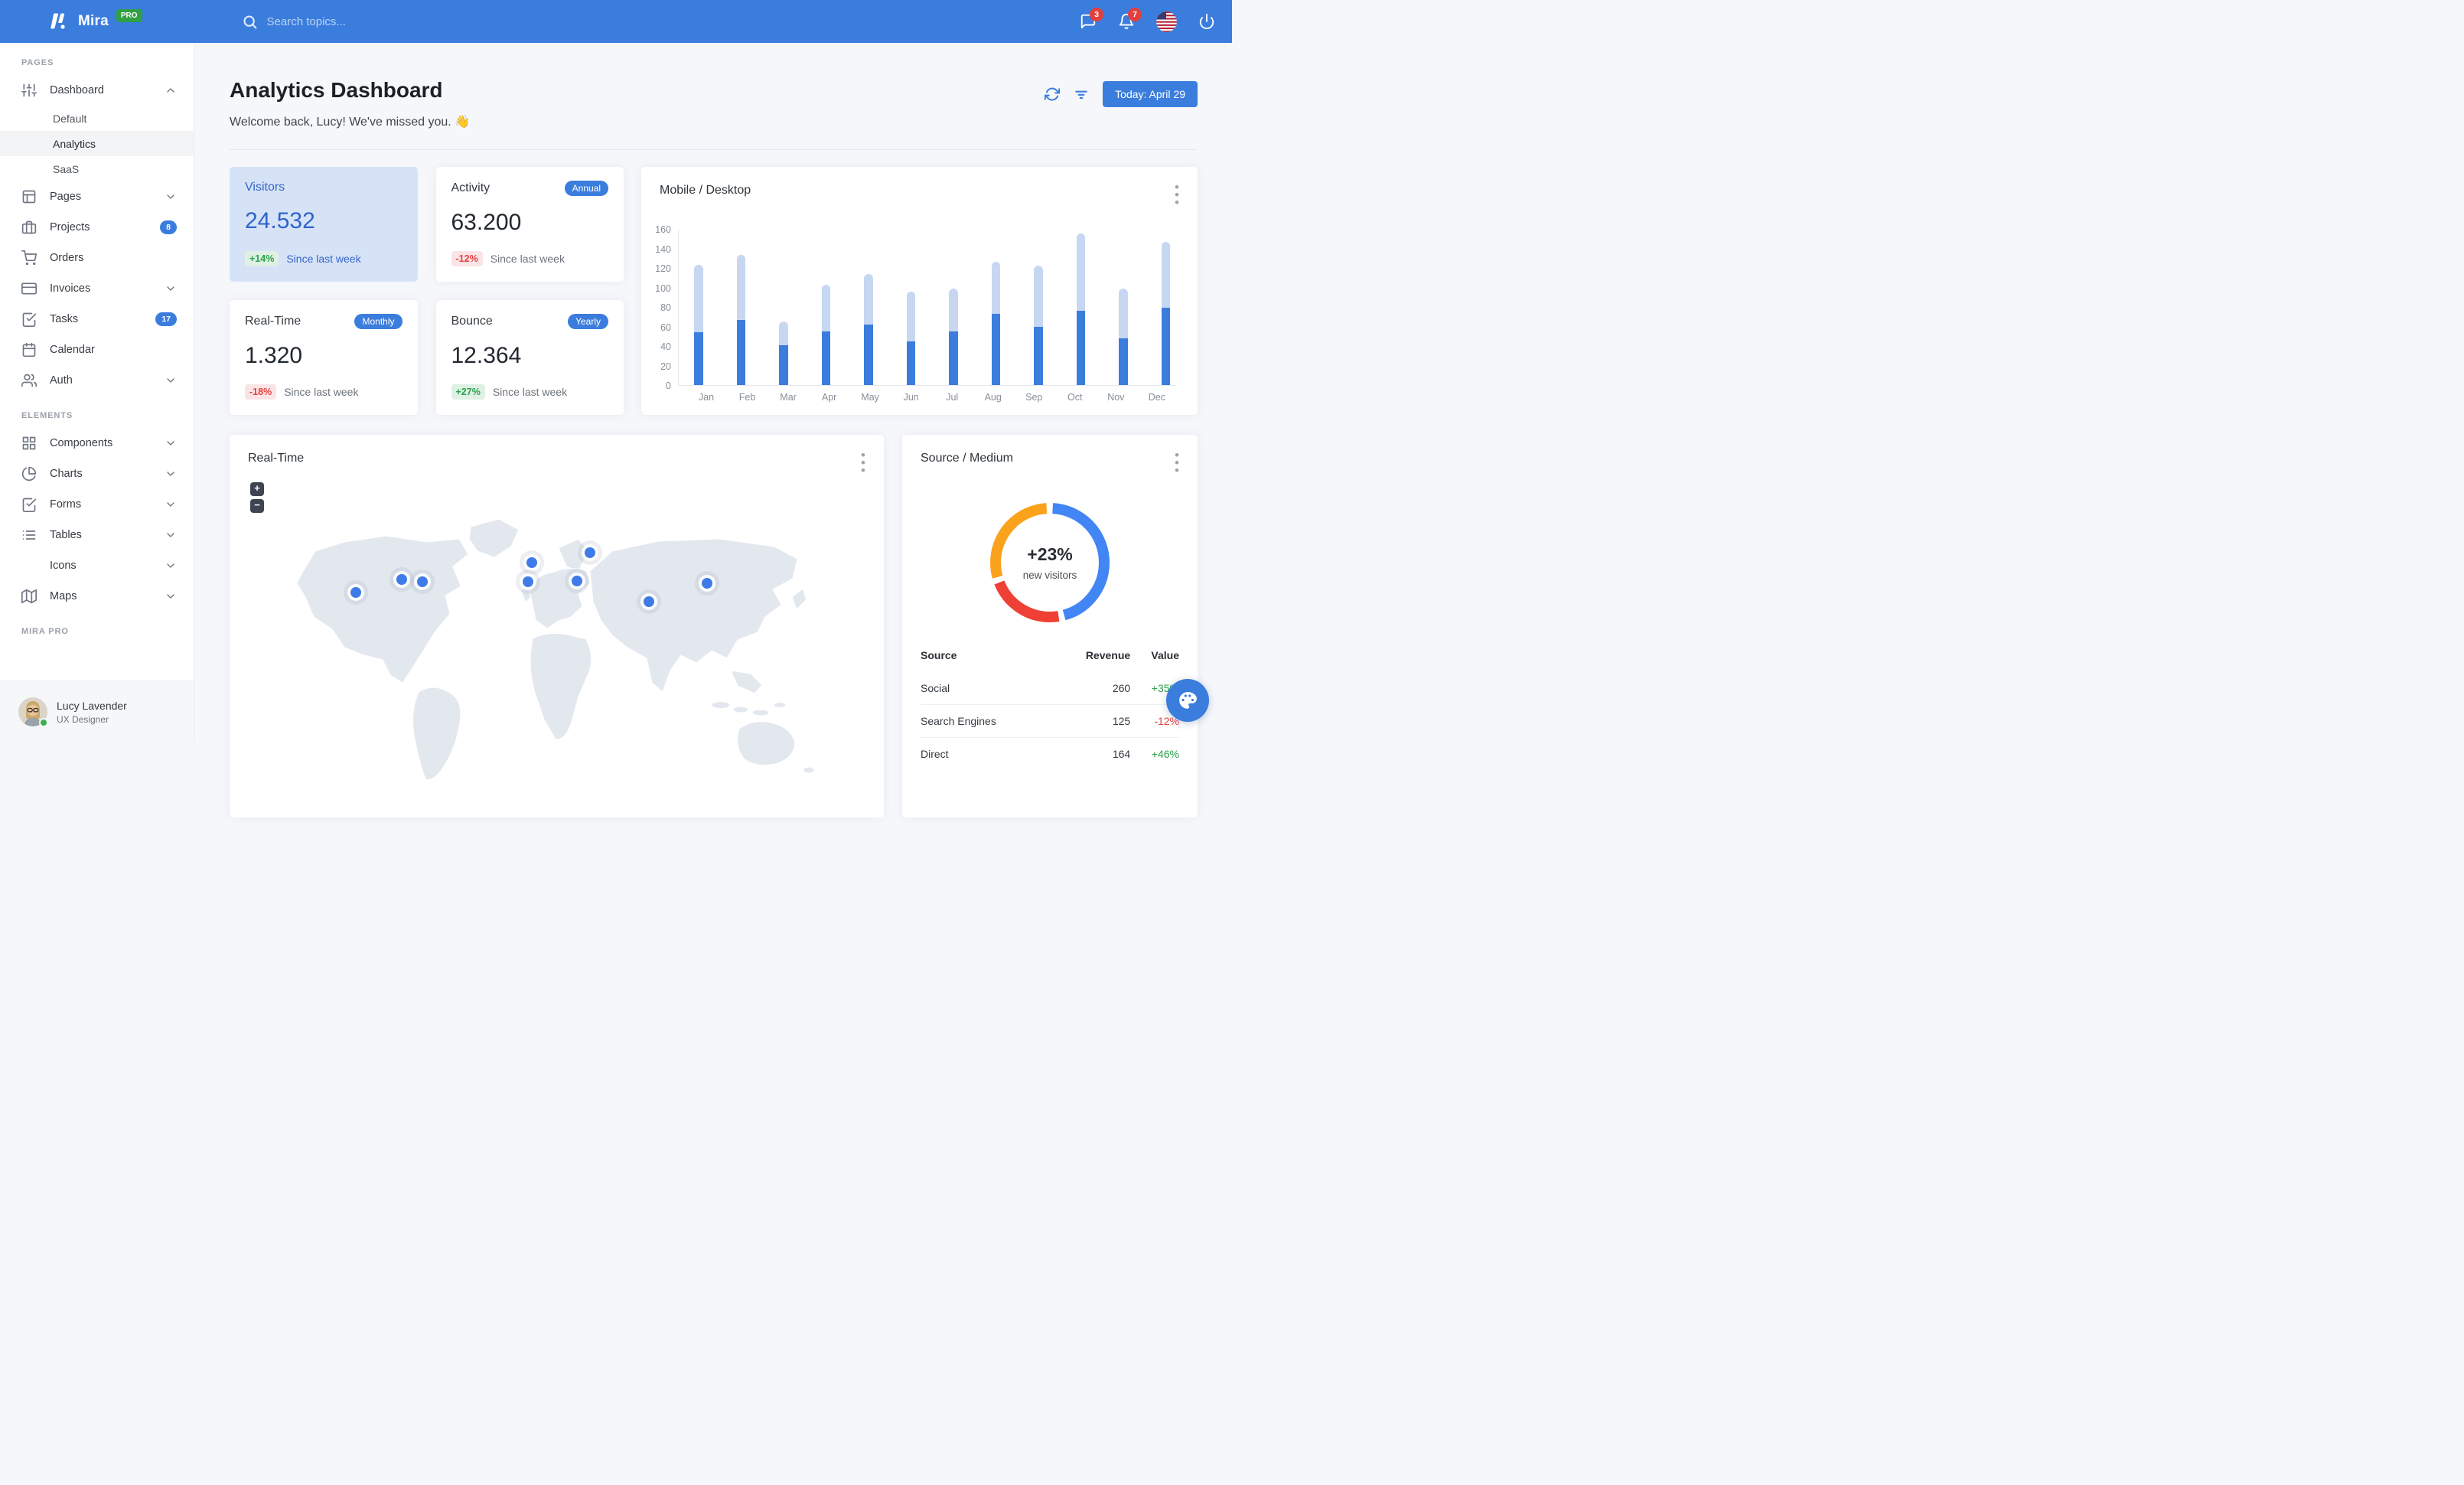 The image size is (2464, 1485). What do you see at coordinates (586, 188) in the screenshot?
I see `stat-period-badge: Annual` at bounding box center [586, 188].